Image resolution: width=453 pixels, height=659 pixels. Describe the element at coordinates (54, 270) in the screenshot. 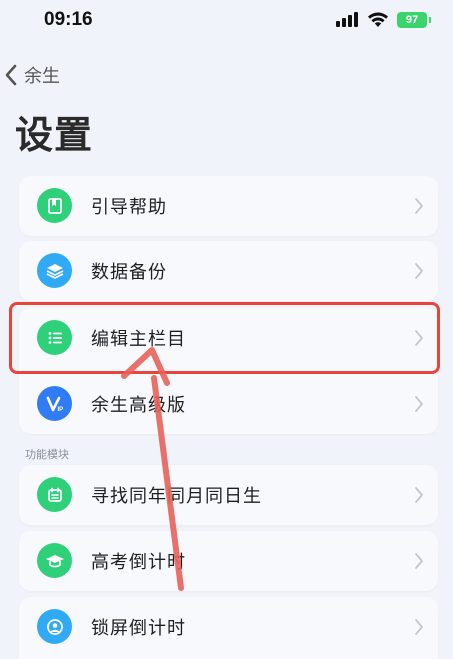

I see `layers-icon` at that location.